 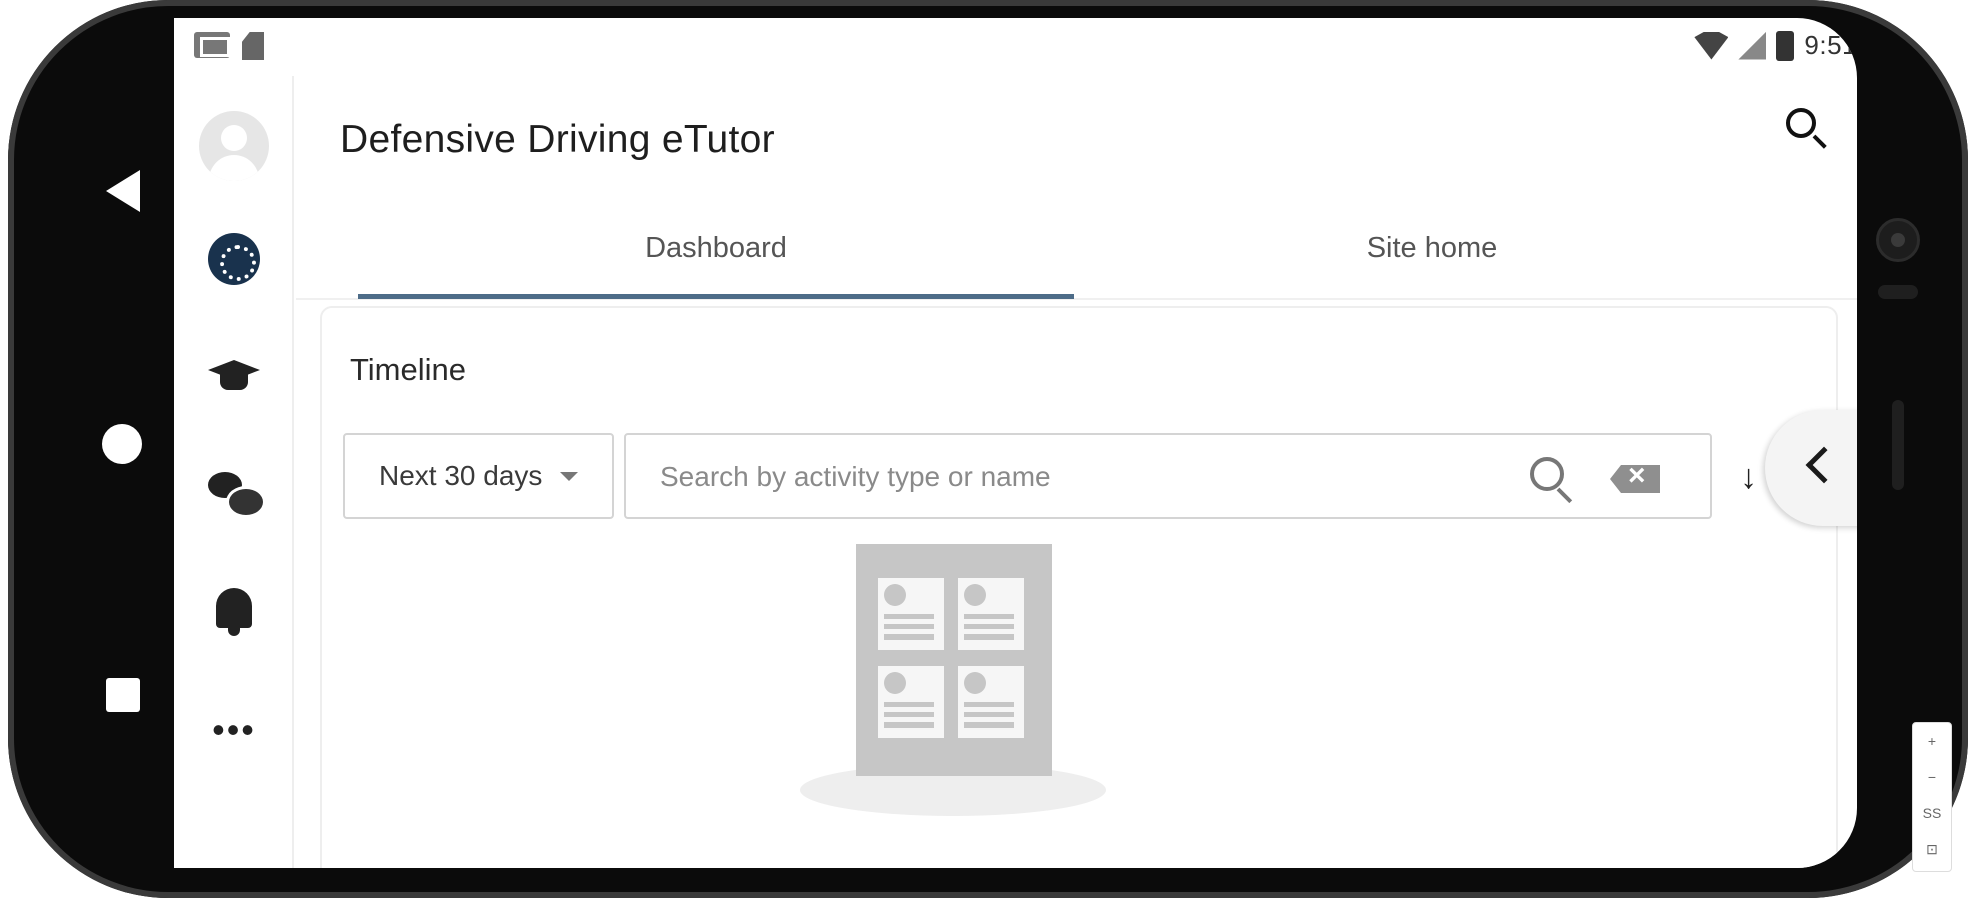 What do you see at coordinates (1898, 445) in the screenshot?
I see `earpiece-speaker` at bounding box center [1898, 445].